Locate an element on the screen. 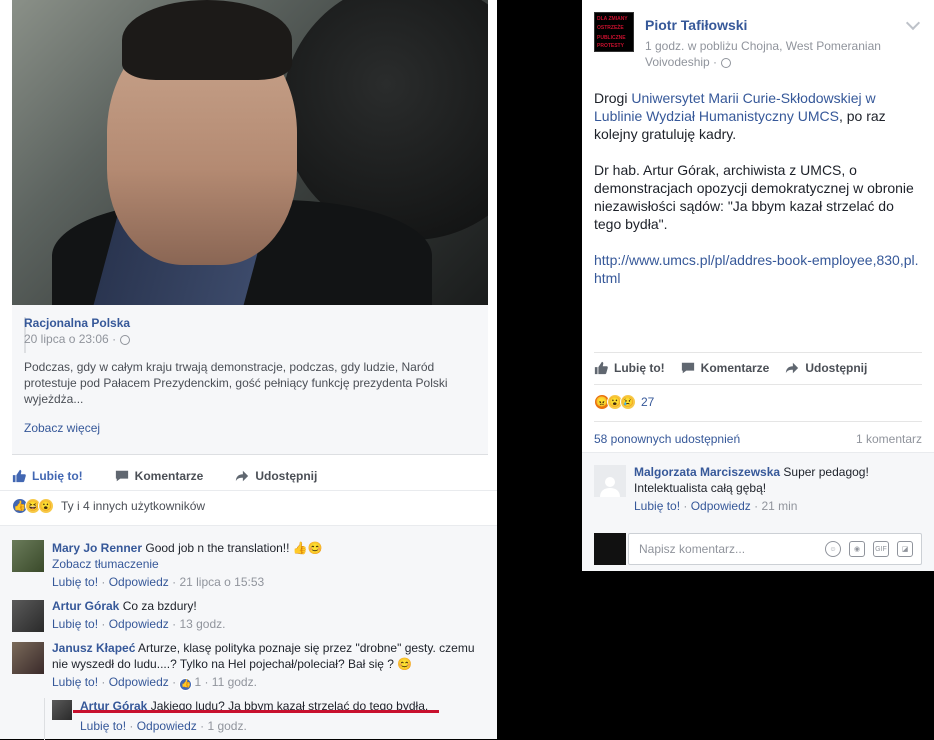 The image size is (934, 740). input-icons: ☺ ◉ GIF ◪ is located at coordinates (869, 549).